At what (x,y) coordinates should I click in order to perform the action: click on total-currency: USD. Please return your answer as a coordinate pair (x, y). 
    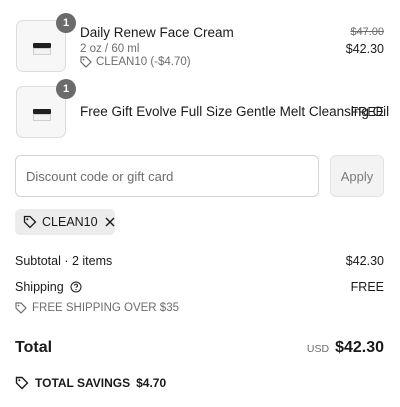
    Looking at the image, I should click on (318, 349).